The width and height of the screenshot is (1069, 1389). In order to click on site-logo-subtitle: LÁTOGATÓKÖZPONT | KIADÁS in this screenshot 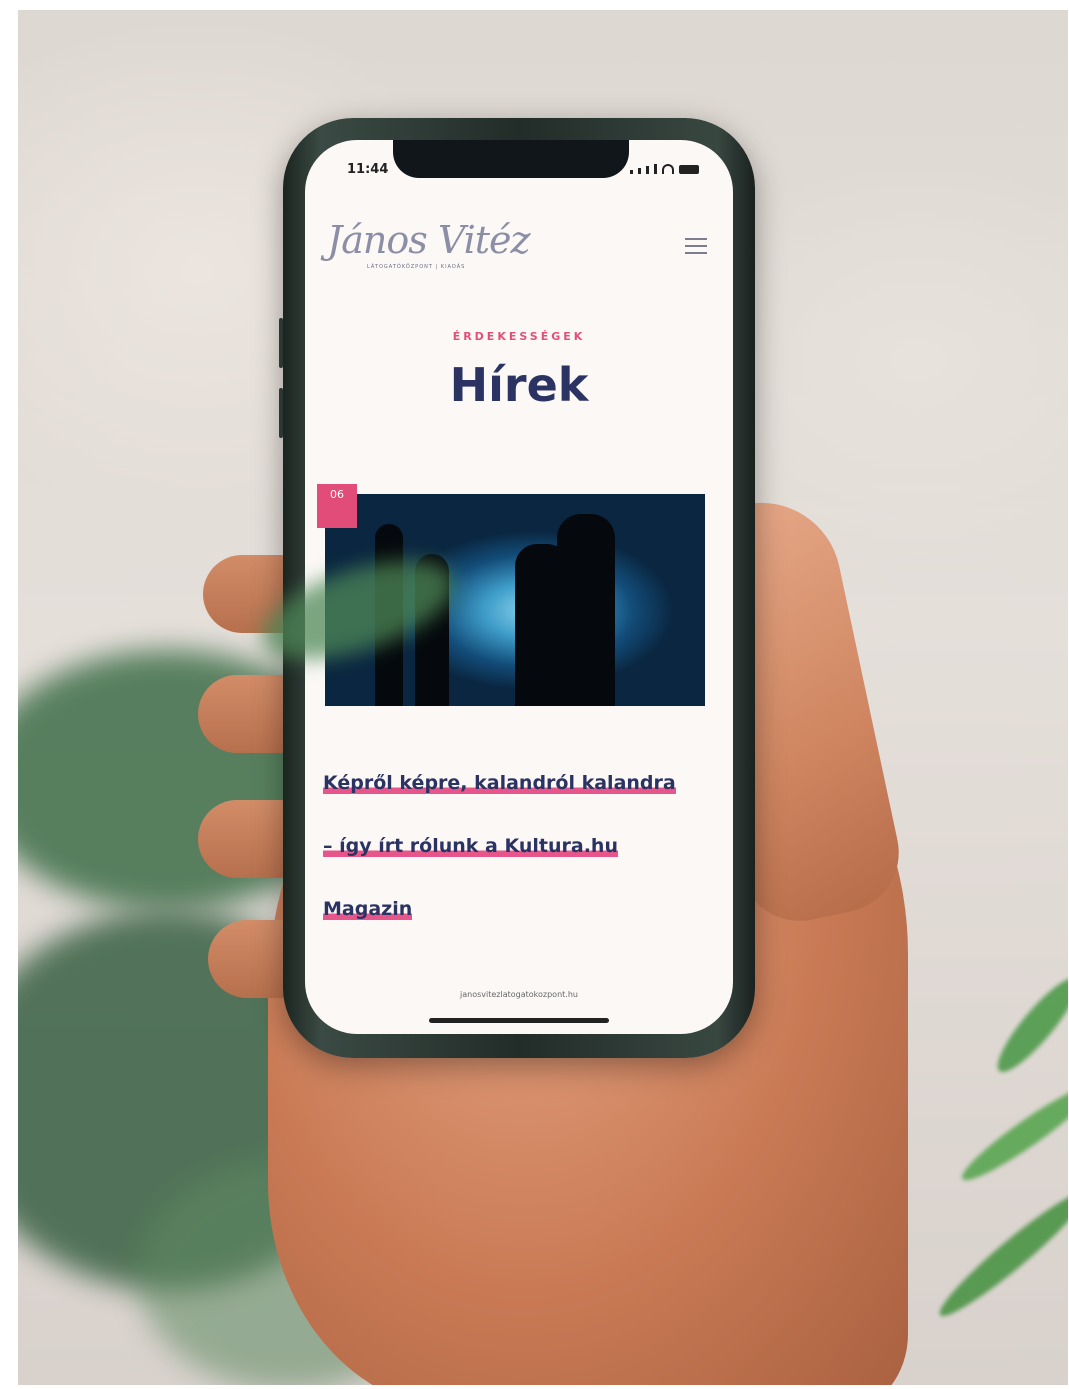, I will do `click(416, 267)`.